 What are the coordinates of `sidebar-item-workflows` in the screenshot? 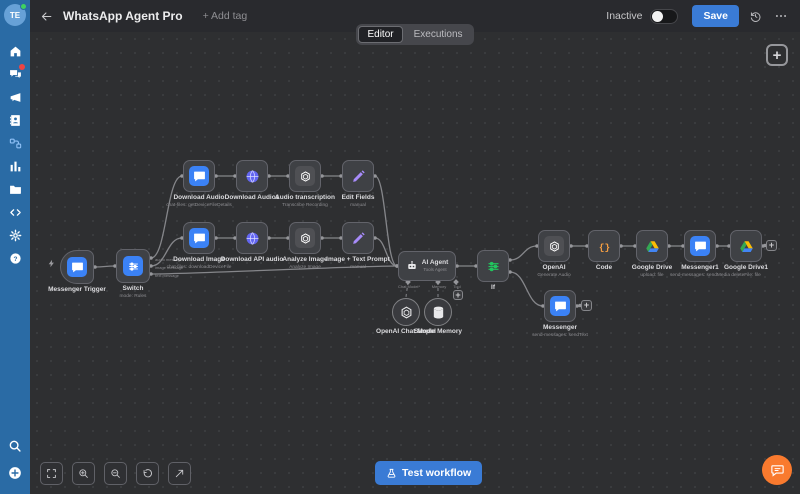 It's located at (15, 143).